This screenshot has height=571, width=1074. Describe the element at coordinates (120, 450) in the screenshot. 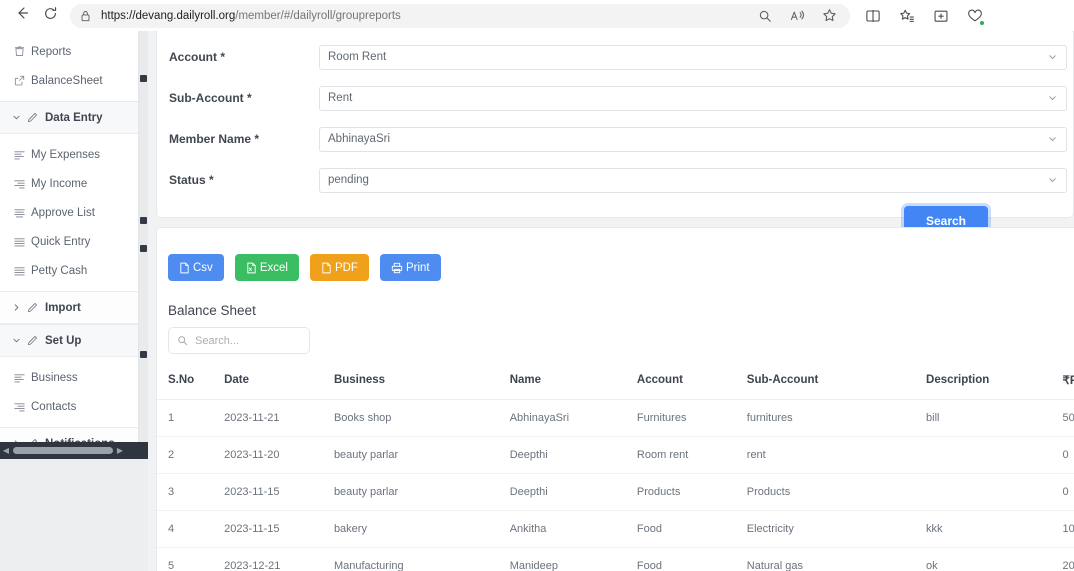

I see `scroll-right-arrow-icon: ▶` at that location.